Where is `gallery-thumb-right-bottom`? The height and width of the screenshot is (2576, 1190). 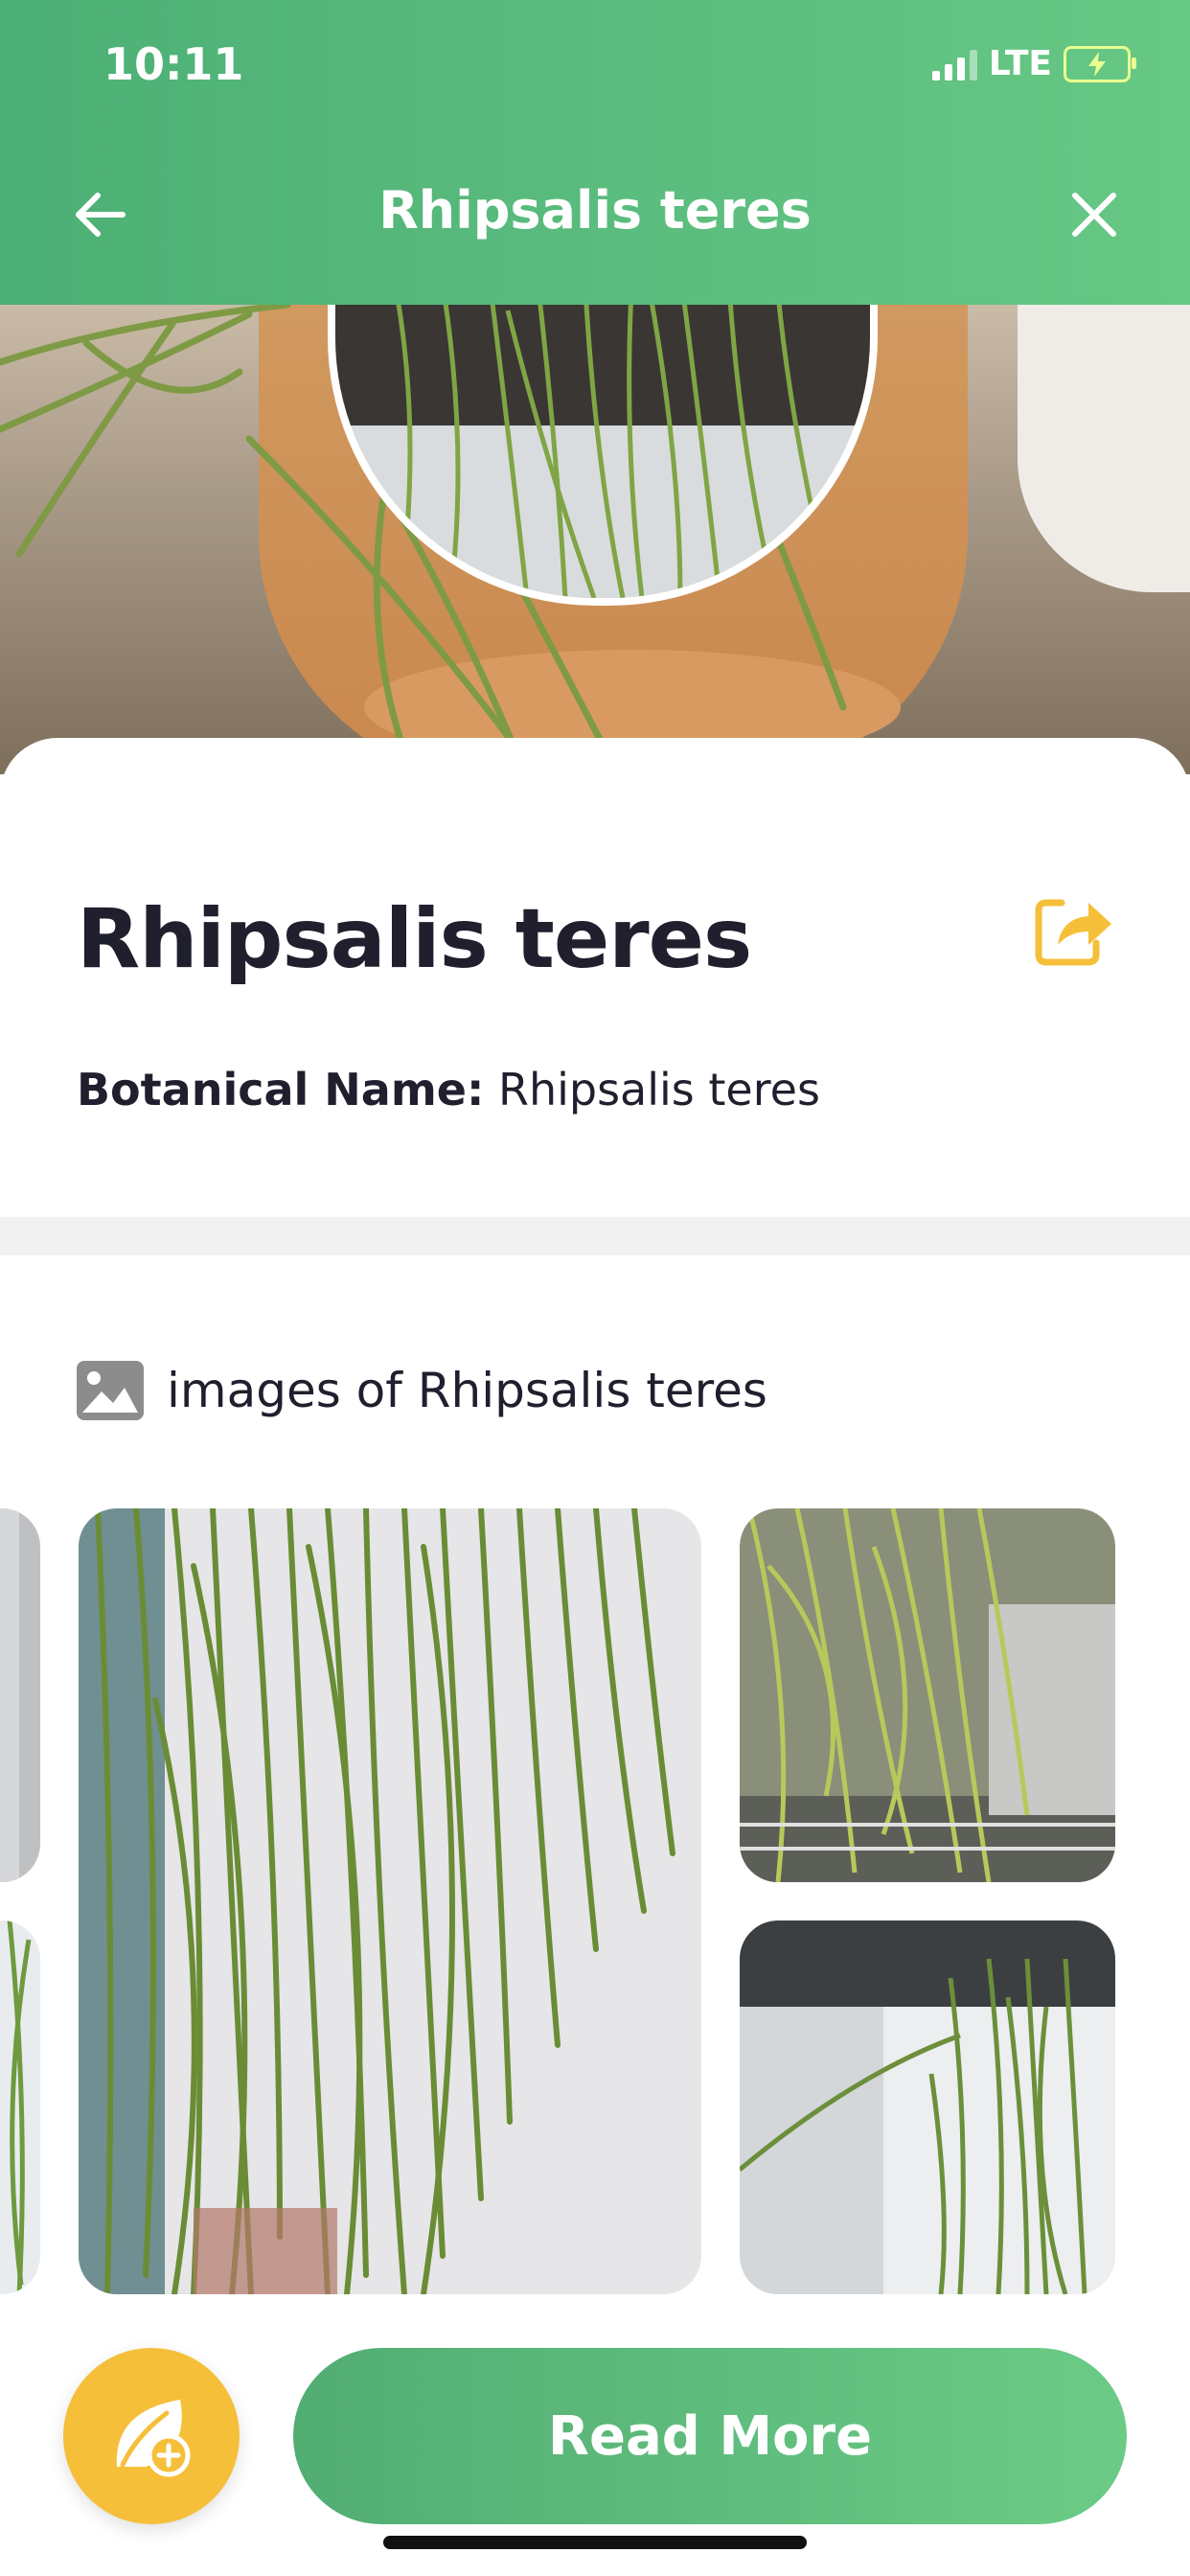
gallery-thumb-right-bottom is located at coordinates (928, 2107).